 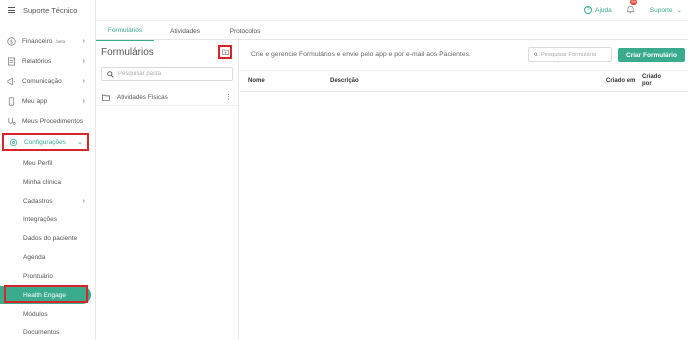 I want to click on dollar-circle-icon: $, so click(x=11, y=41).